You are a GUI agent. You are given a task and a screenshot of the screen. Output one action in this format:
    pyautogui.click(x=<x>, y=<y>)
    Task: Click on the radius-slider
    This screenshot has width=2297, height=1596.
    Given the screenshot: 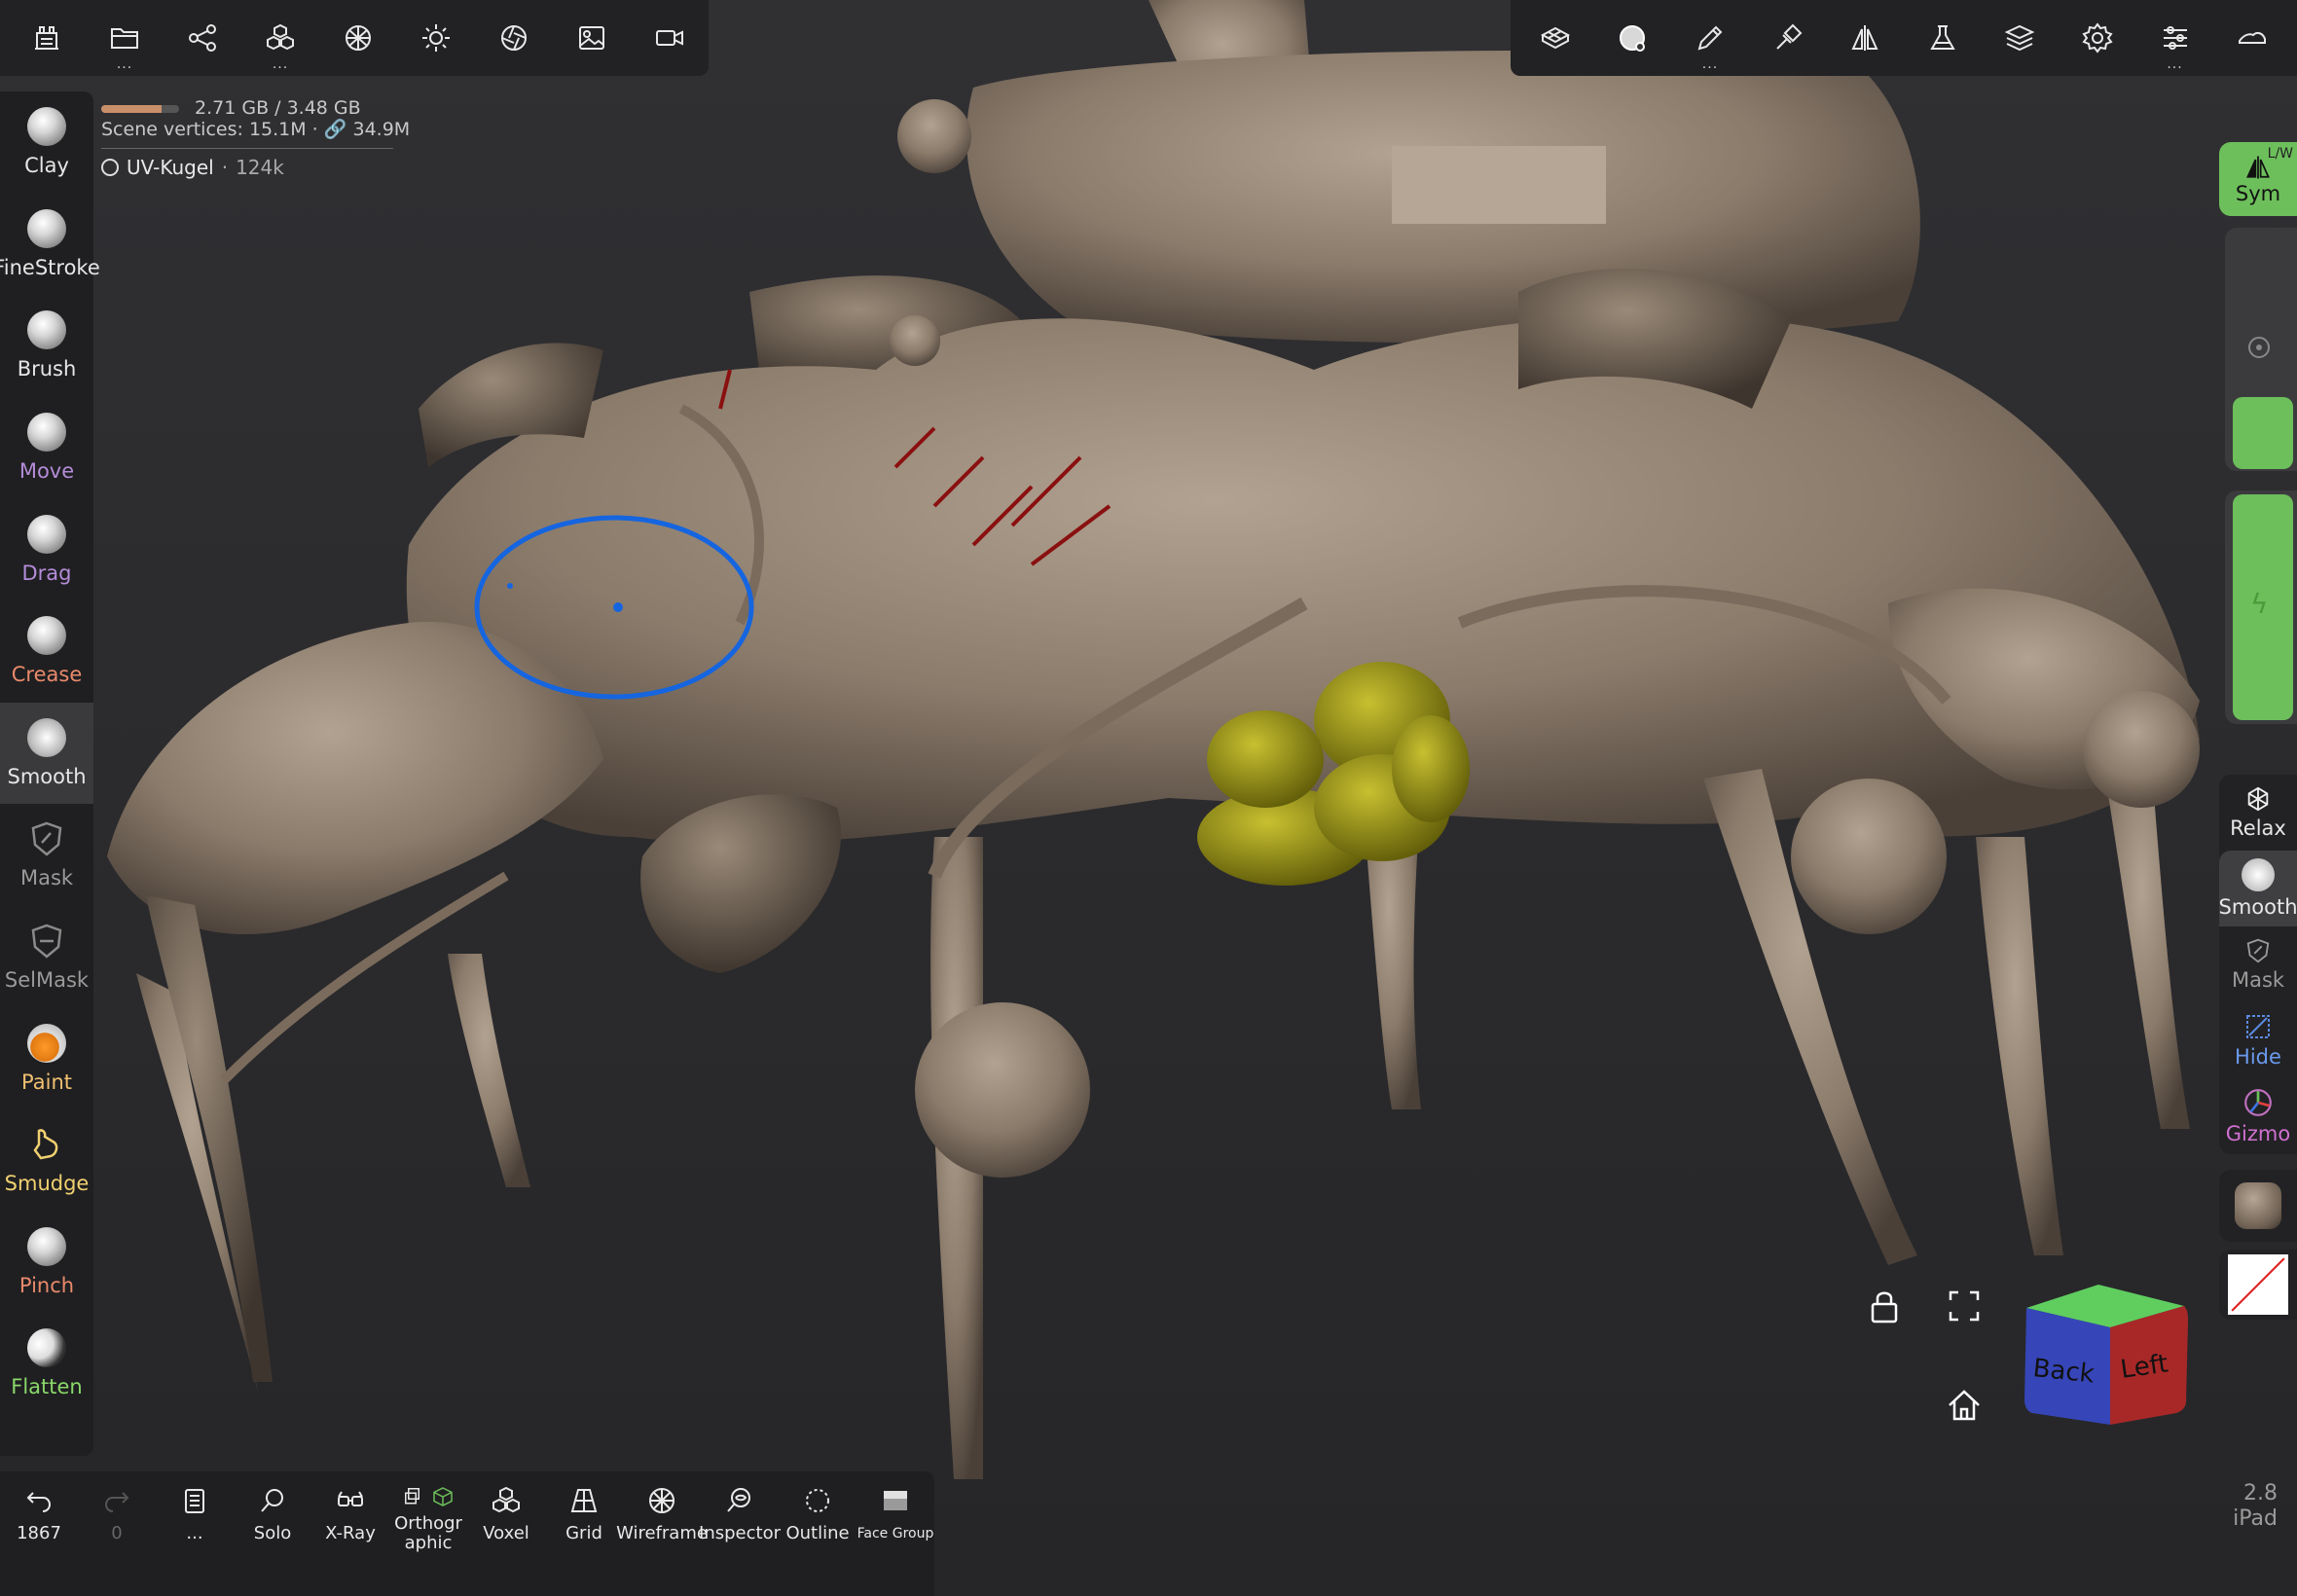 What is the action you would take?
    pyautogui.click(x=2261, y=349)
    